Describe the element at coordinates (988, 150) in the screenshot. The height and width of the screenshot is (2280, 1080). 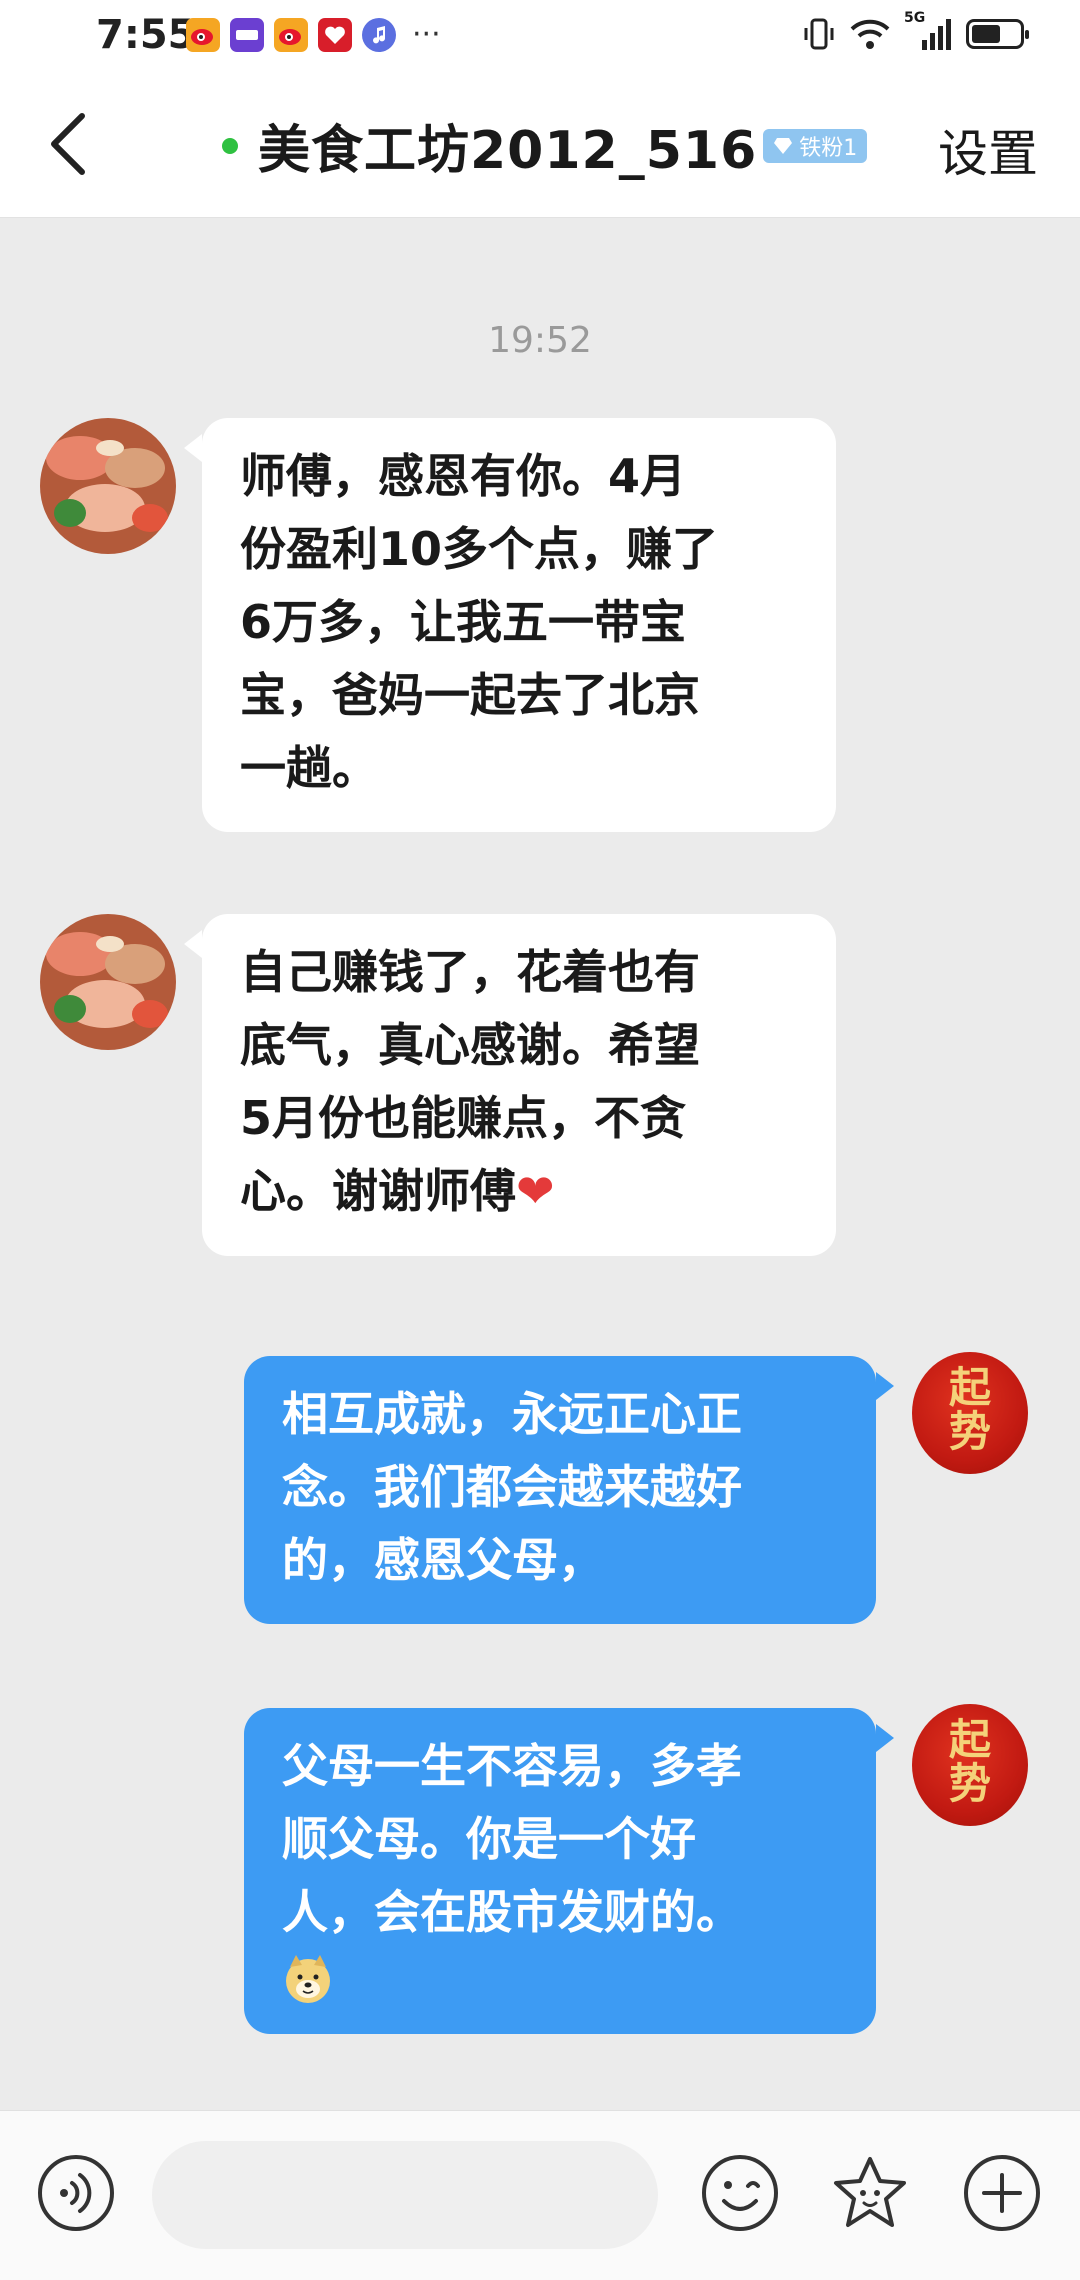
I see `settings-button: 设置` at that location.